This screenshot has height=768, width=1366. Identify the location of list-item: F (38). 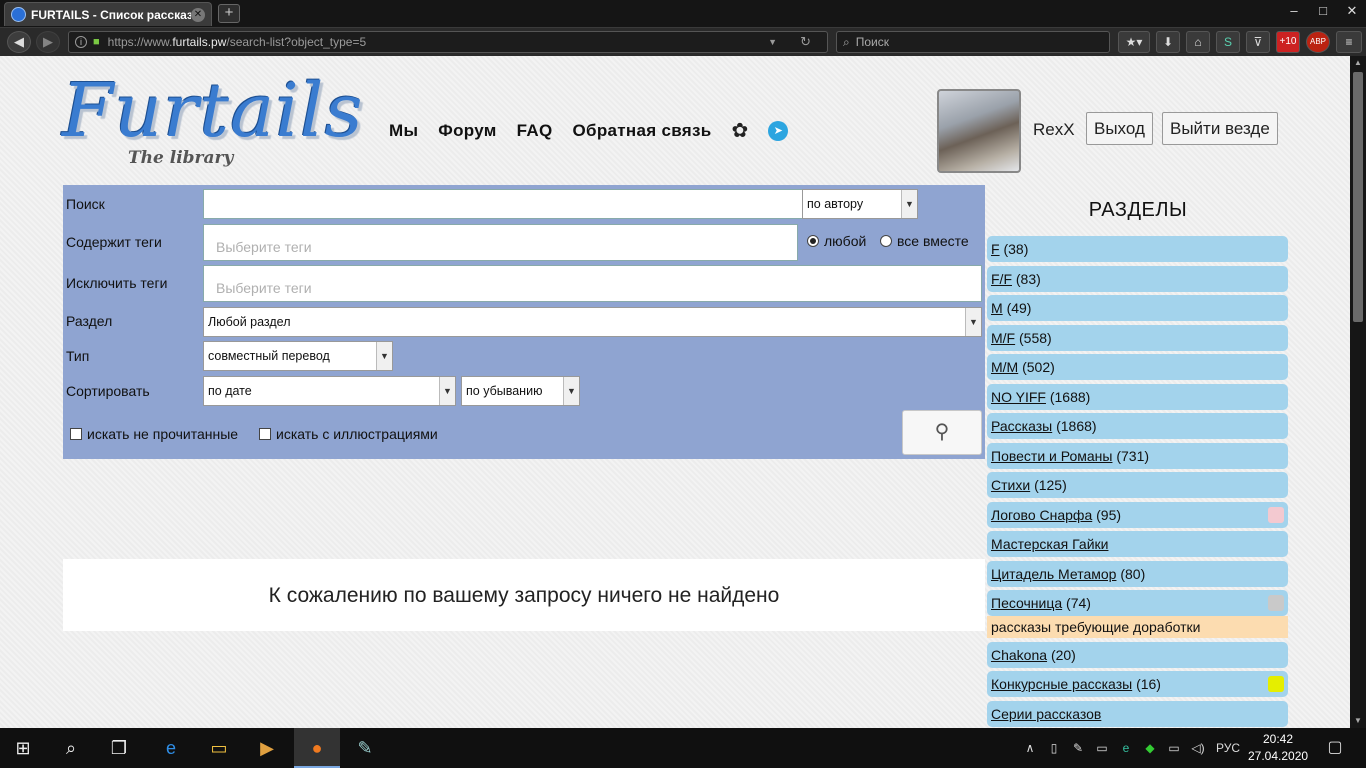
(1137, 249).